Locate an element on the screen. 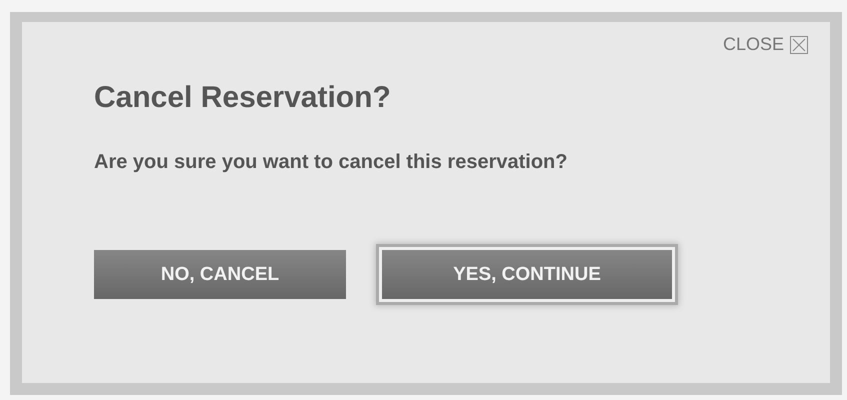 The image size is (847, 400). cancel-button: NO, CANCEL is located at coordinates (220, 274).